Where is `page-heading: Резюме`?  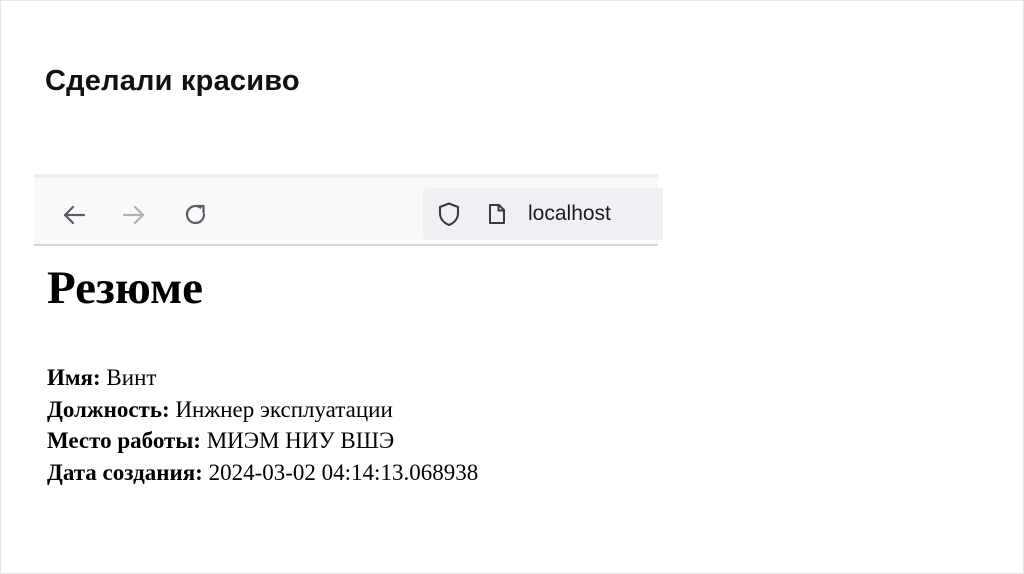
page-heading: Резюме is located at coordinates (125, 288).